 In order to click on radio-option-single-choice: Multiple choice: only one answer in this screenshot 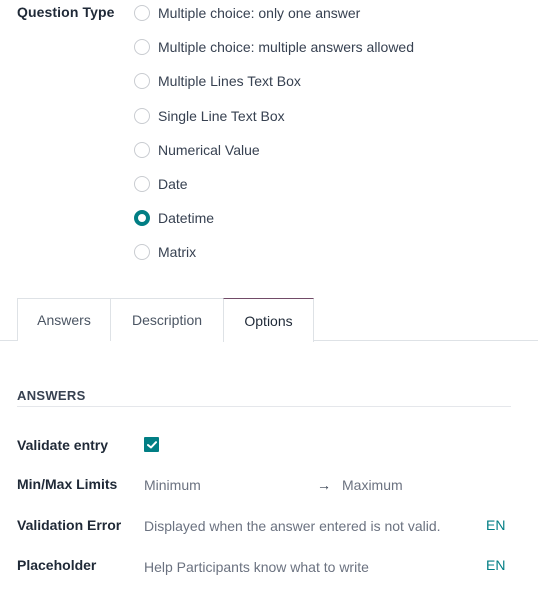, I will do `click(247, 13)`.